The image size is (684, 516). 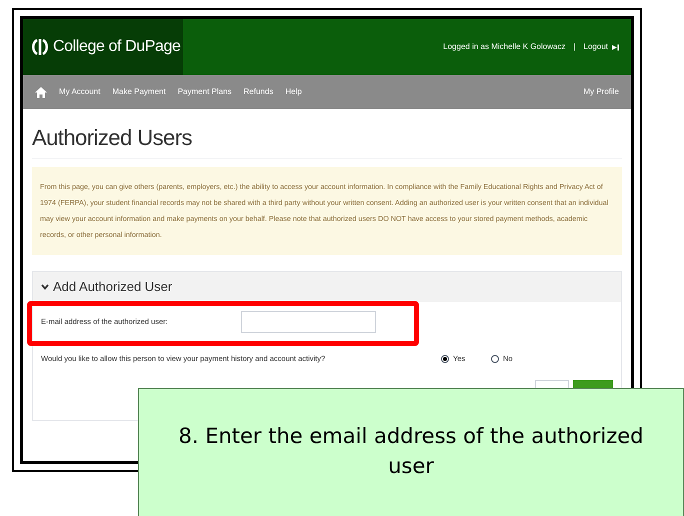 I want to click on nav-link: Make Payment, so click(x=139, y=92).